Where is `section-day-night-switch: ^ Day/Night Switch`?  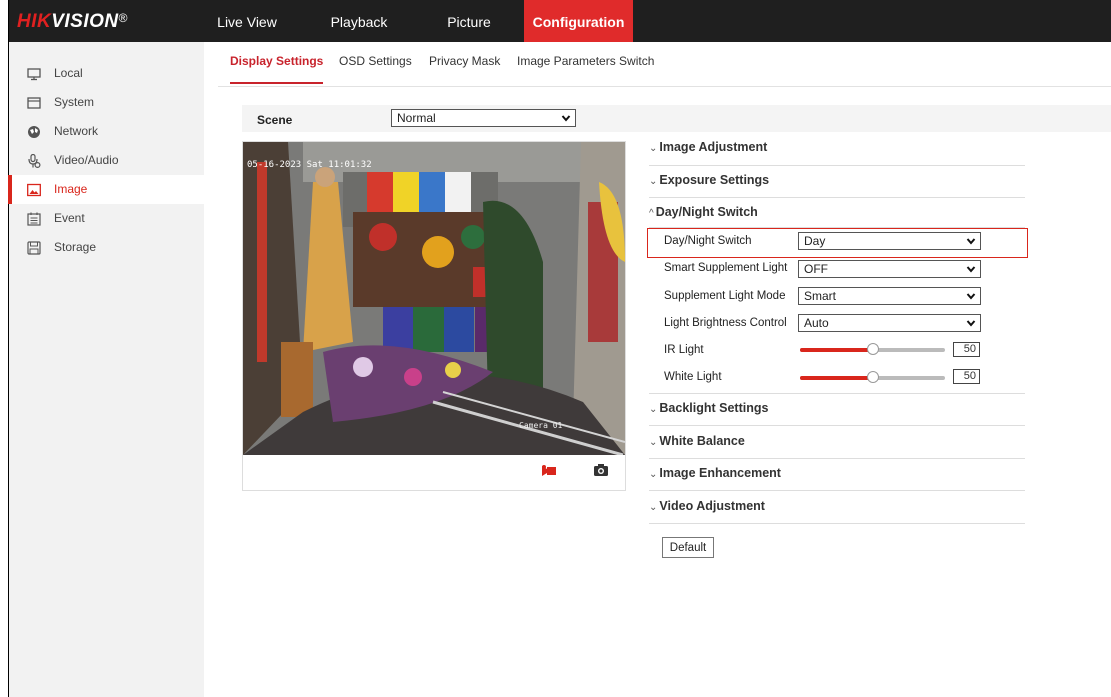 section-day-night-switch: ^ Day/Night Switch is located at coordinates (703, 212).